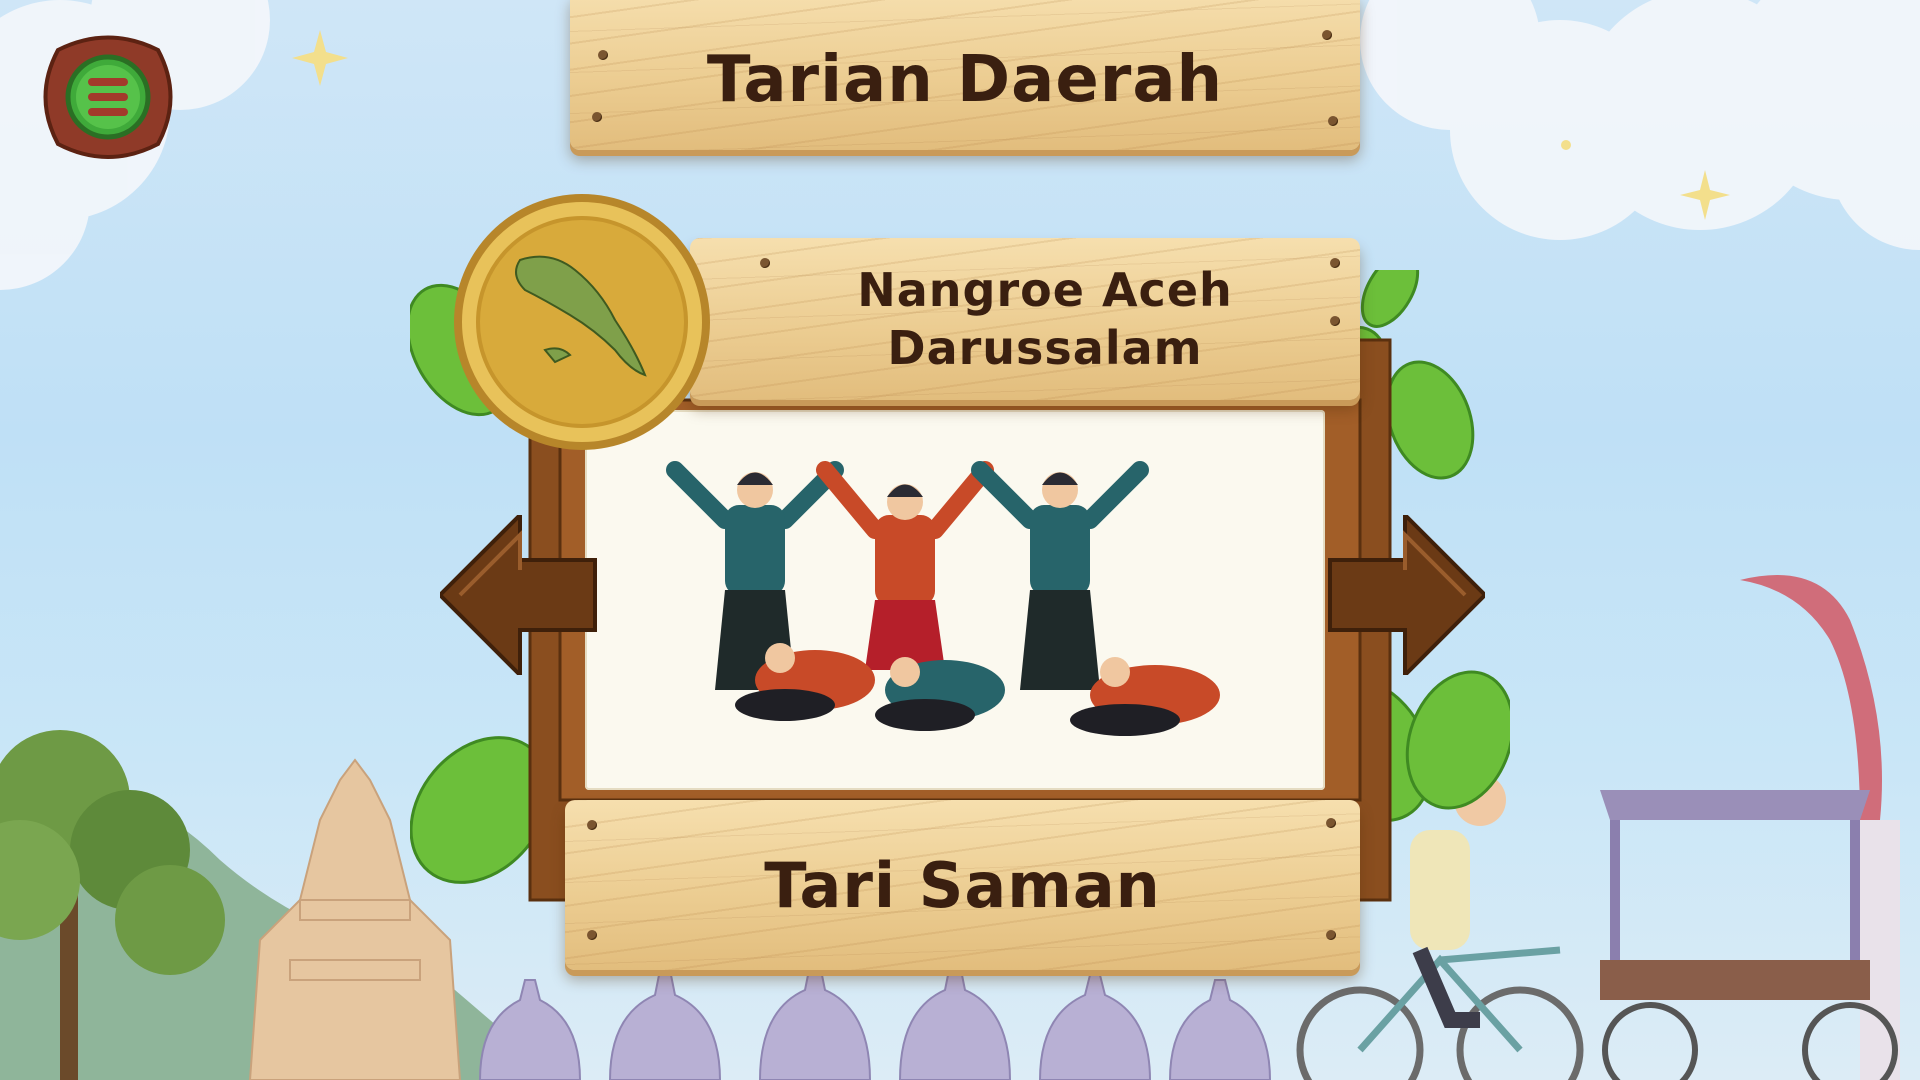  I want to click on next-button, so click(1406, 595).